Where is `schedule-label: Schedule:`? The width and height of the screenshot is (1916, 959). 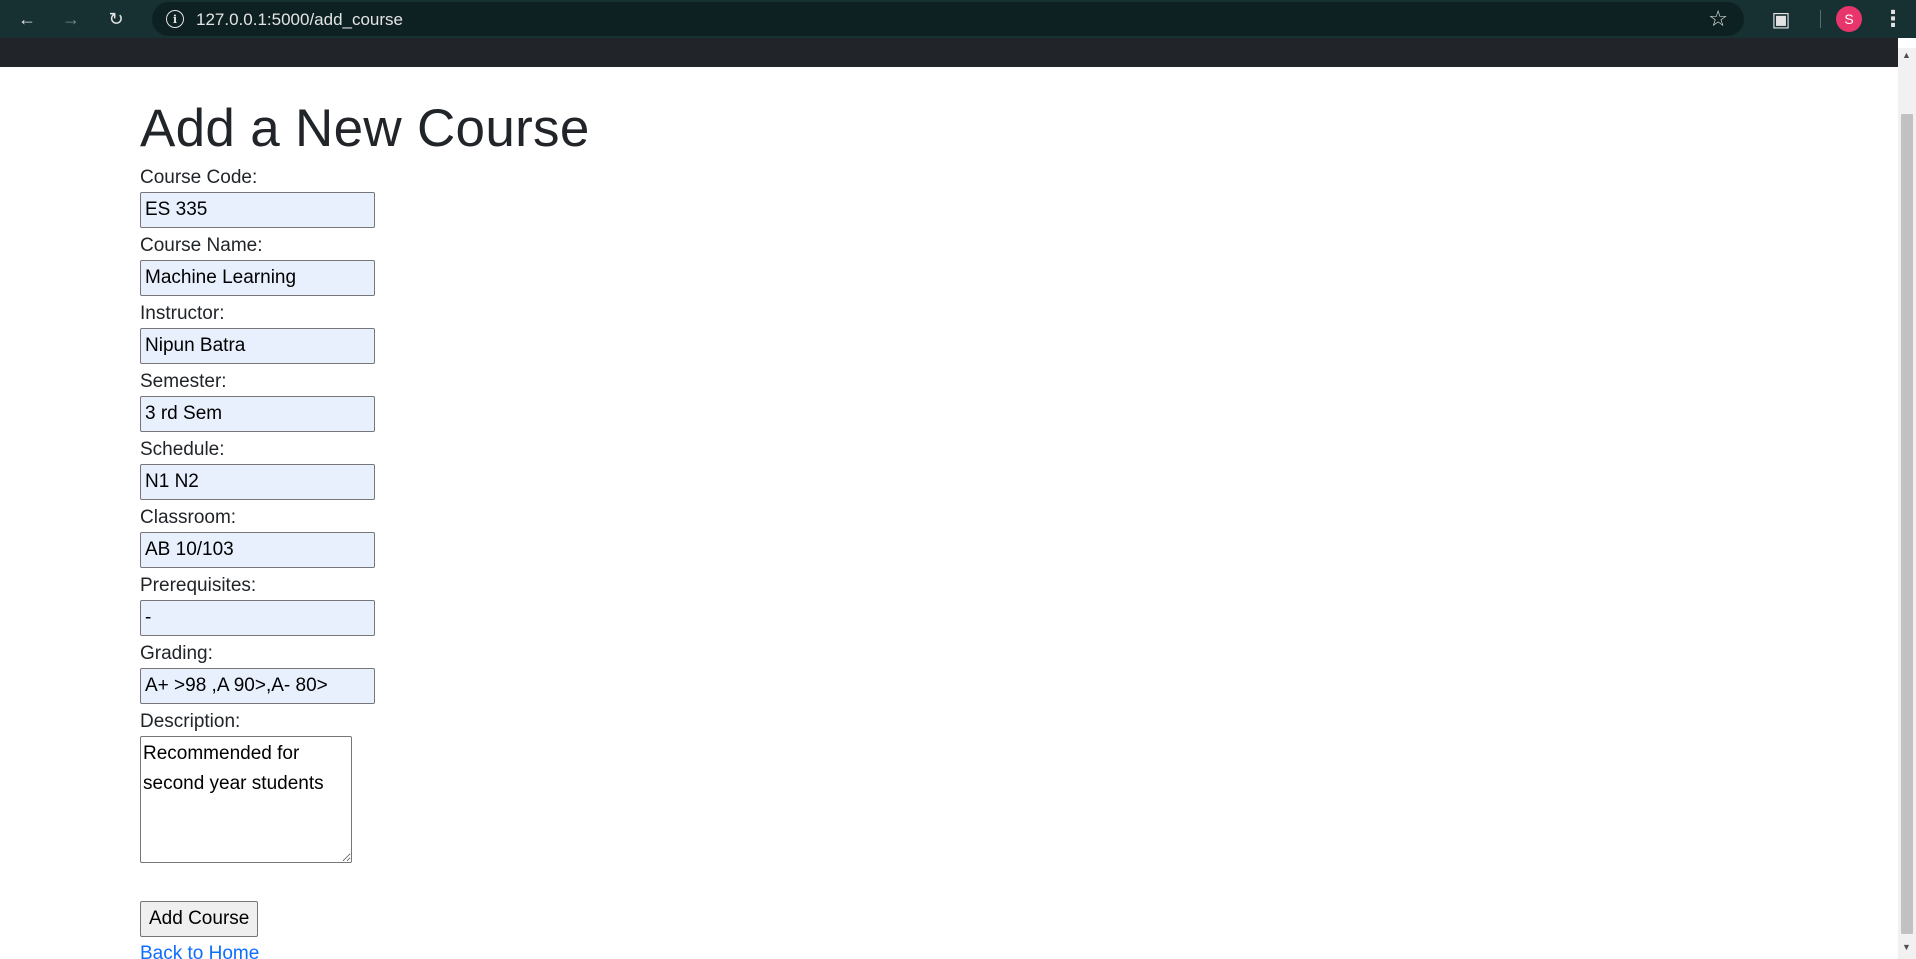
schedule-label: Schedule: is located at coordinates (182, 449).